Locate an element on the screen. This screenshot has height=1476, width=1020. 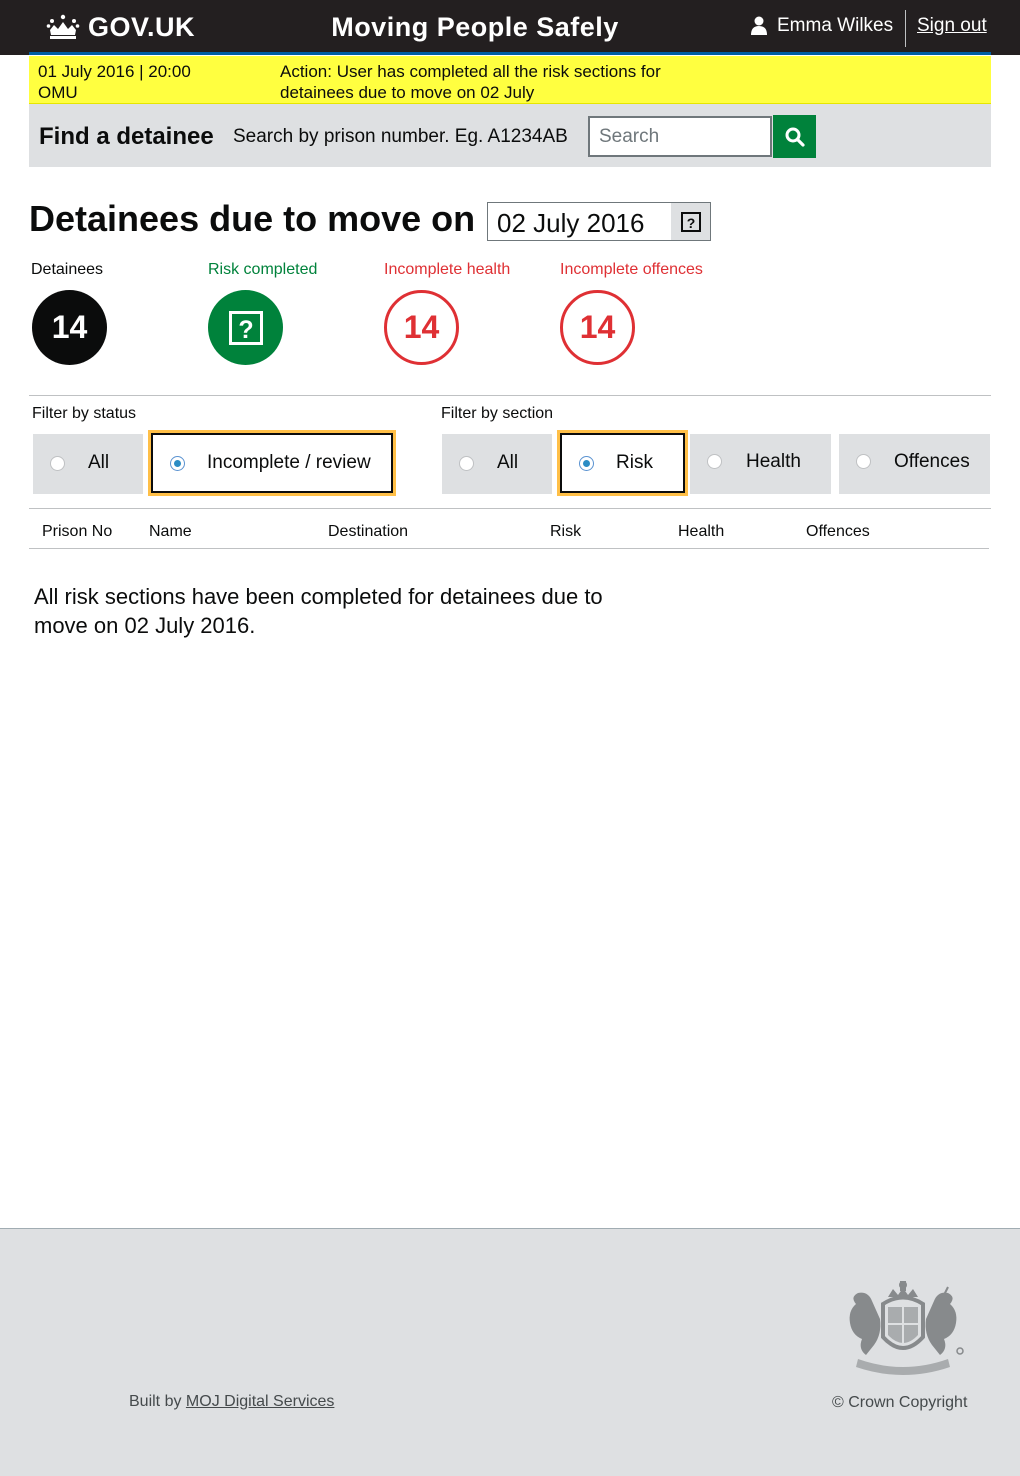
stat-label: Detainees is located at coordinates (67, 269).